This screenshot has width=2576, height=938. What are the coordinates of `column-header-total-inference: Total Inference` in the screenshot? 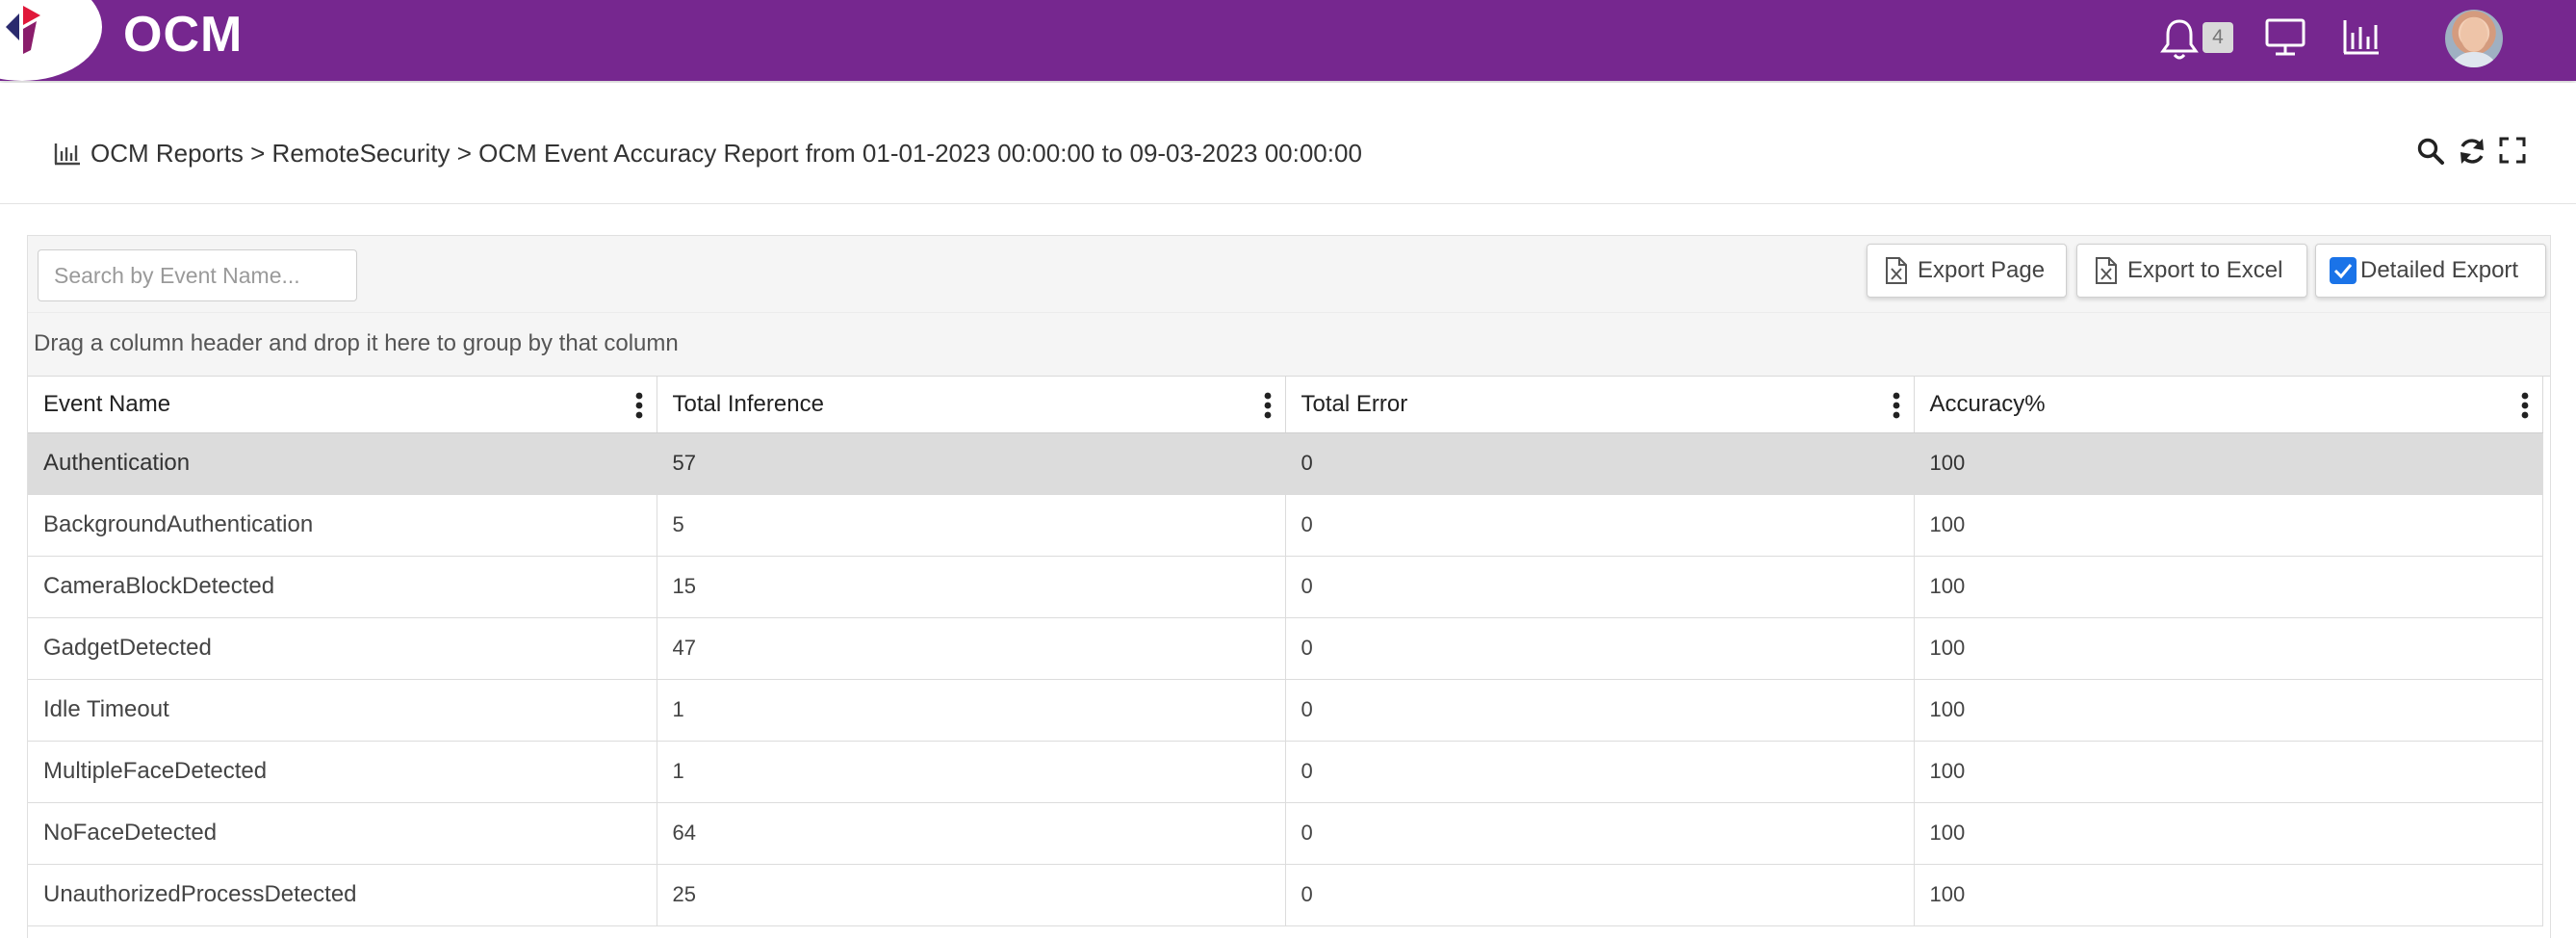 It's located at (972, 405).